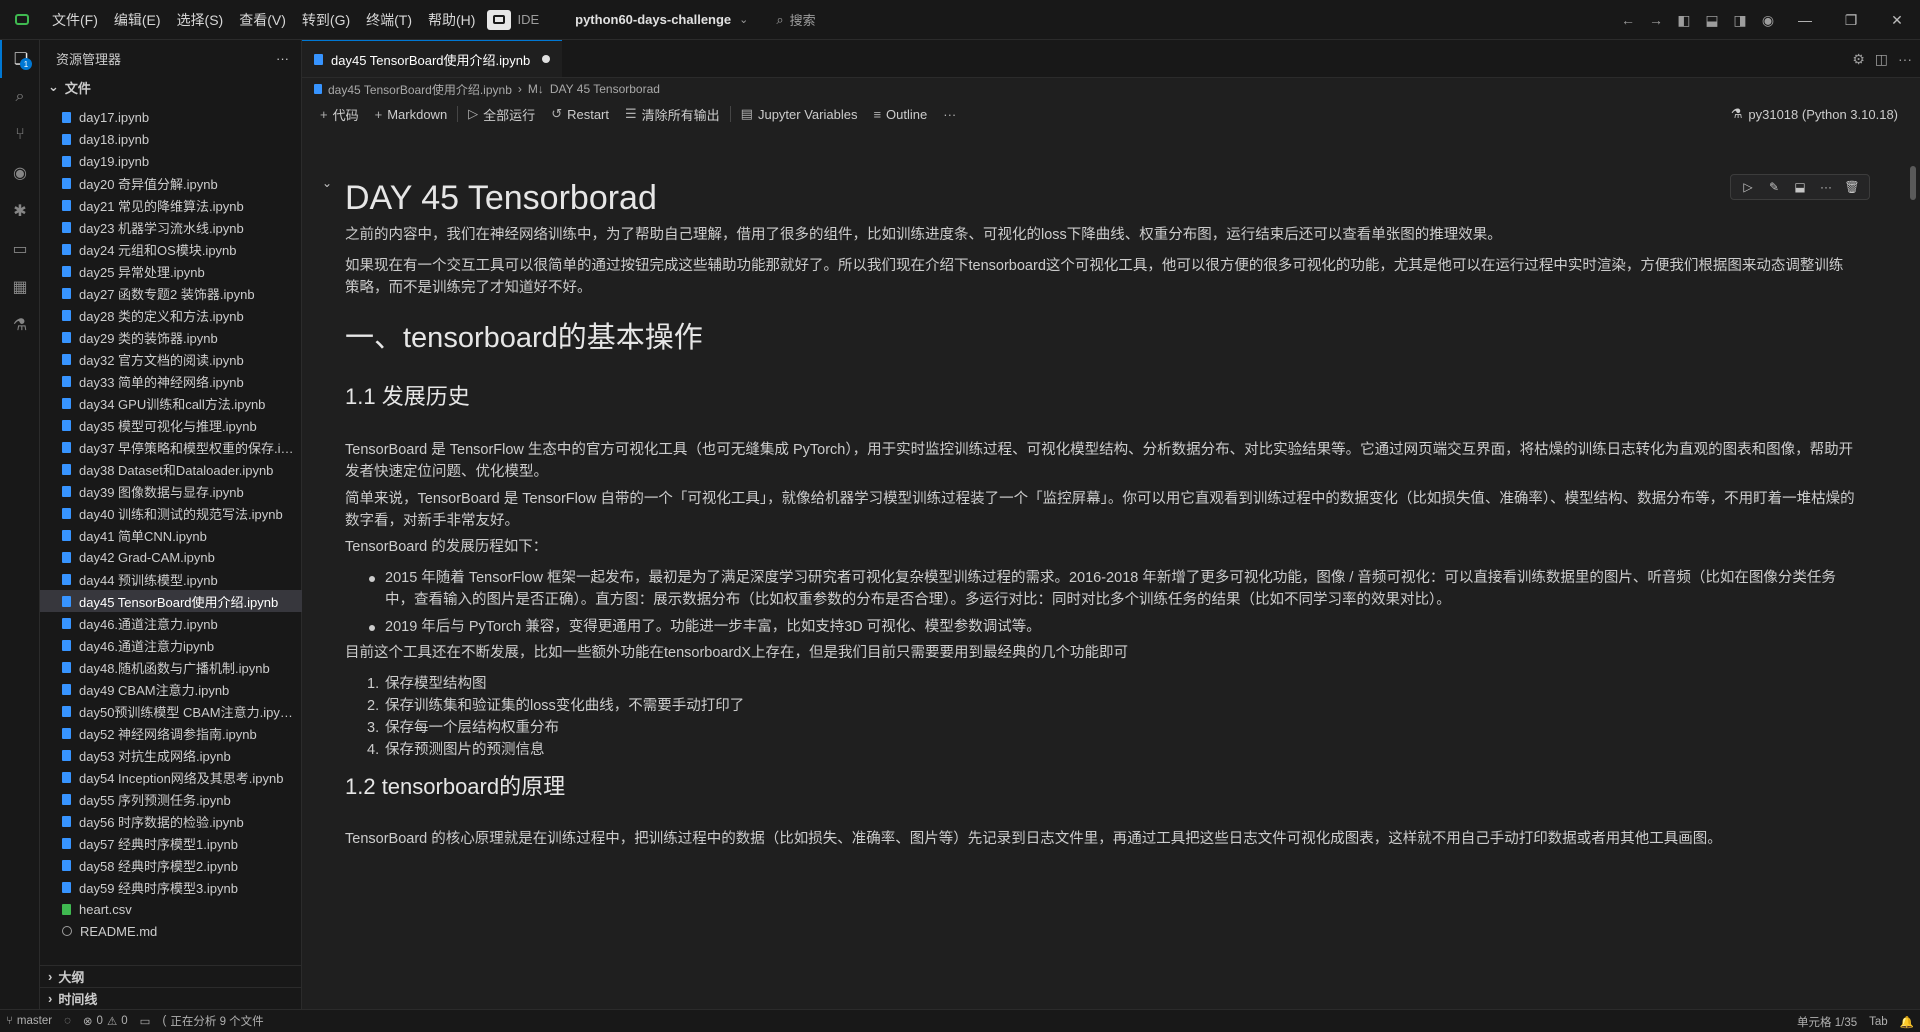 This screenshot has height=1032, width=1920. What do you see at coordinates (1913, 183) in the screenshot?
I see `editor-scrollbar` at bounding box center [1913, 183].